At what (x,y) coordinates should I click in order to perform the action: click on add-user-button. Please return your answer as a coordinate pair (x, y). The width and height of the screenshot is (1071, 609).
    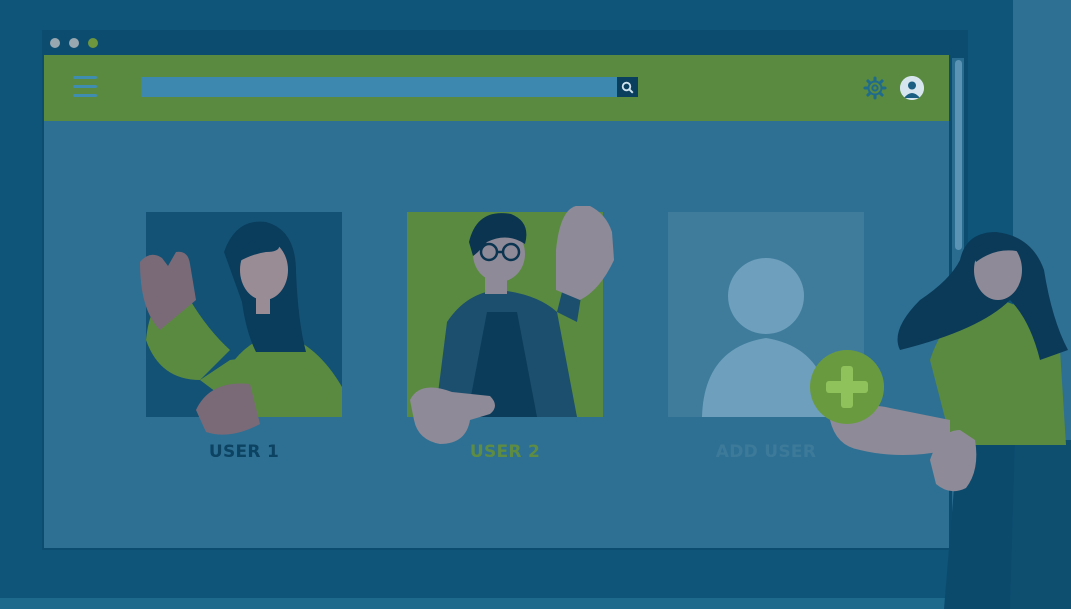
    Looking at the image, I should click on (847, 387).